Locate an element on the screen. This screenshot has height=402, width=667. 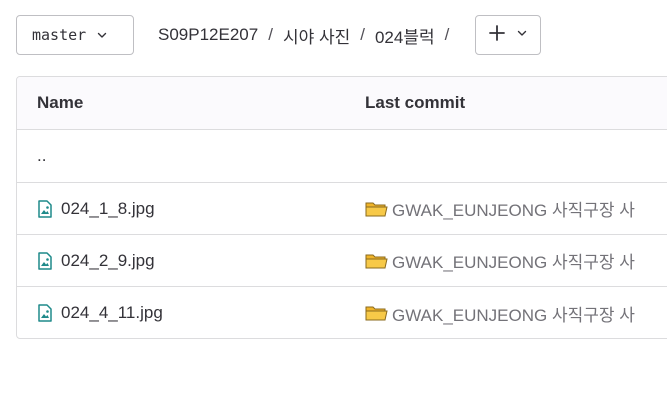
table-row: 024_4_11.jpg GWAK_EUNJEONG 사직구장 사 is located at coordinates (342, 312).